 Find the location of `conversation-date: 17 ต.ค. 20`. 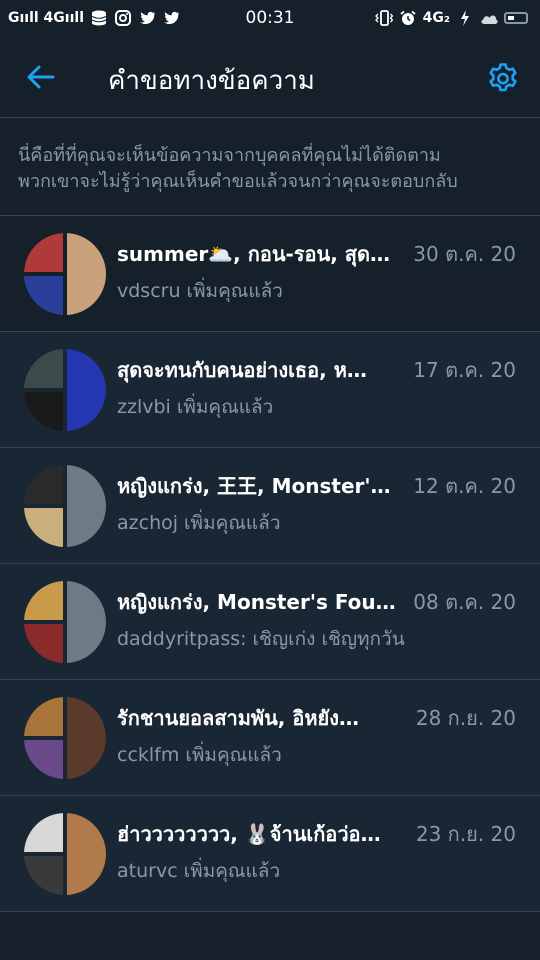

conversation-date: 17 ต.ค. 20 is located at coordinates (464, 370).